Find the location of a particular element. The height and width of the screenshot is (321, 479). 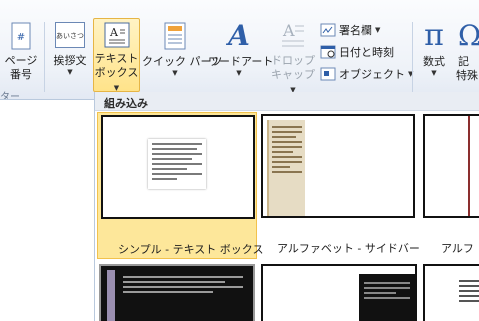

greeting-button: あいさつ 挨拶文 ▼ is located at coordinates (70, 55).